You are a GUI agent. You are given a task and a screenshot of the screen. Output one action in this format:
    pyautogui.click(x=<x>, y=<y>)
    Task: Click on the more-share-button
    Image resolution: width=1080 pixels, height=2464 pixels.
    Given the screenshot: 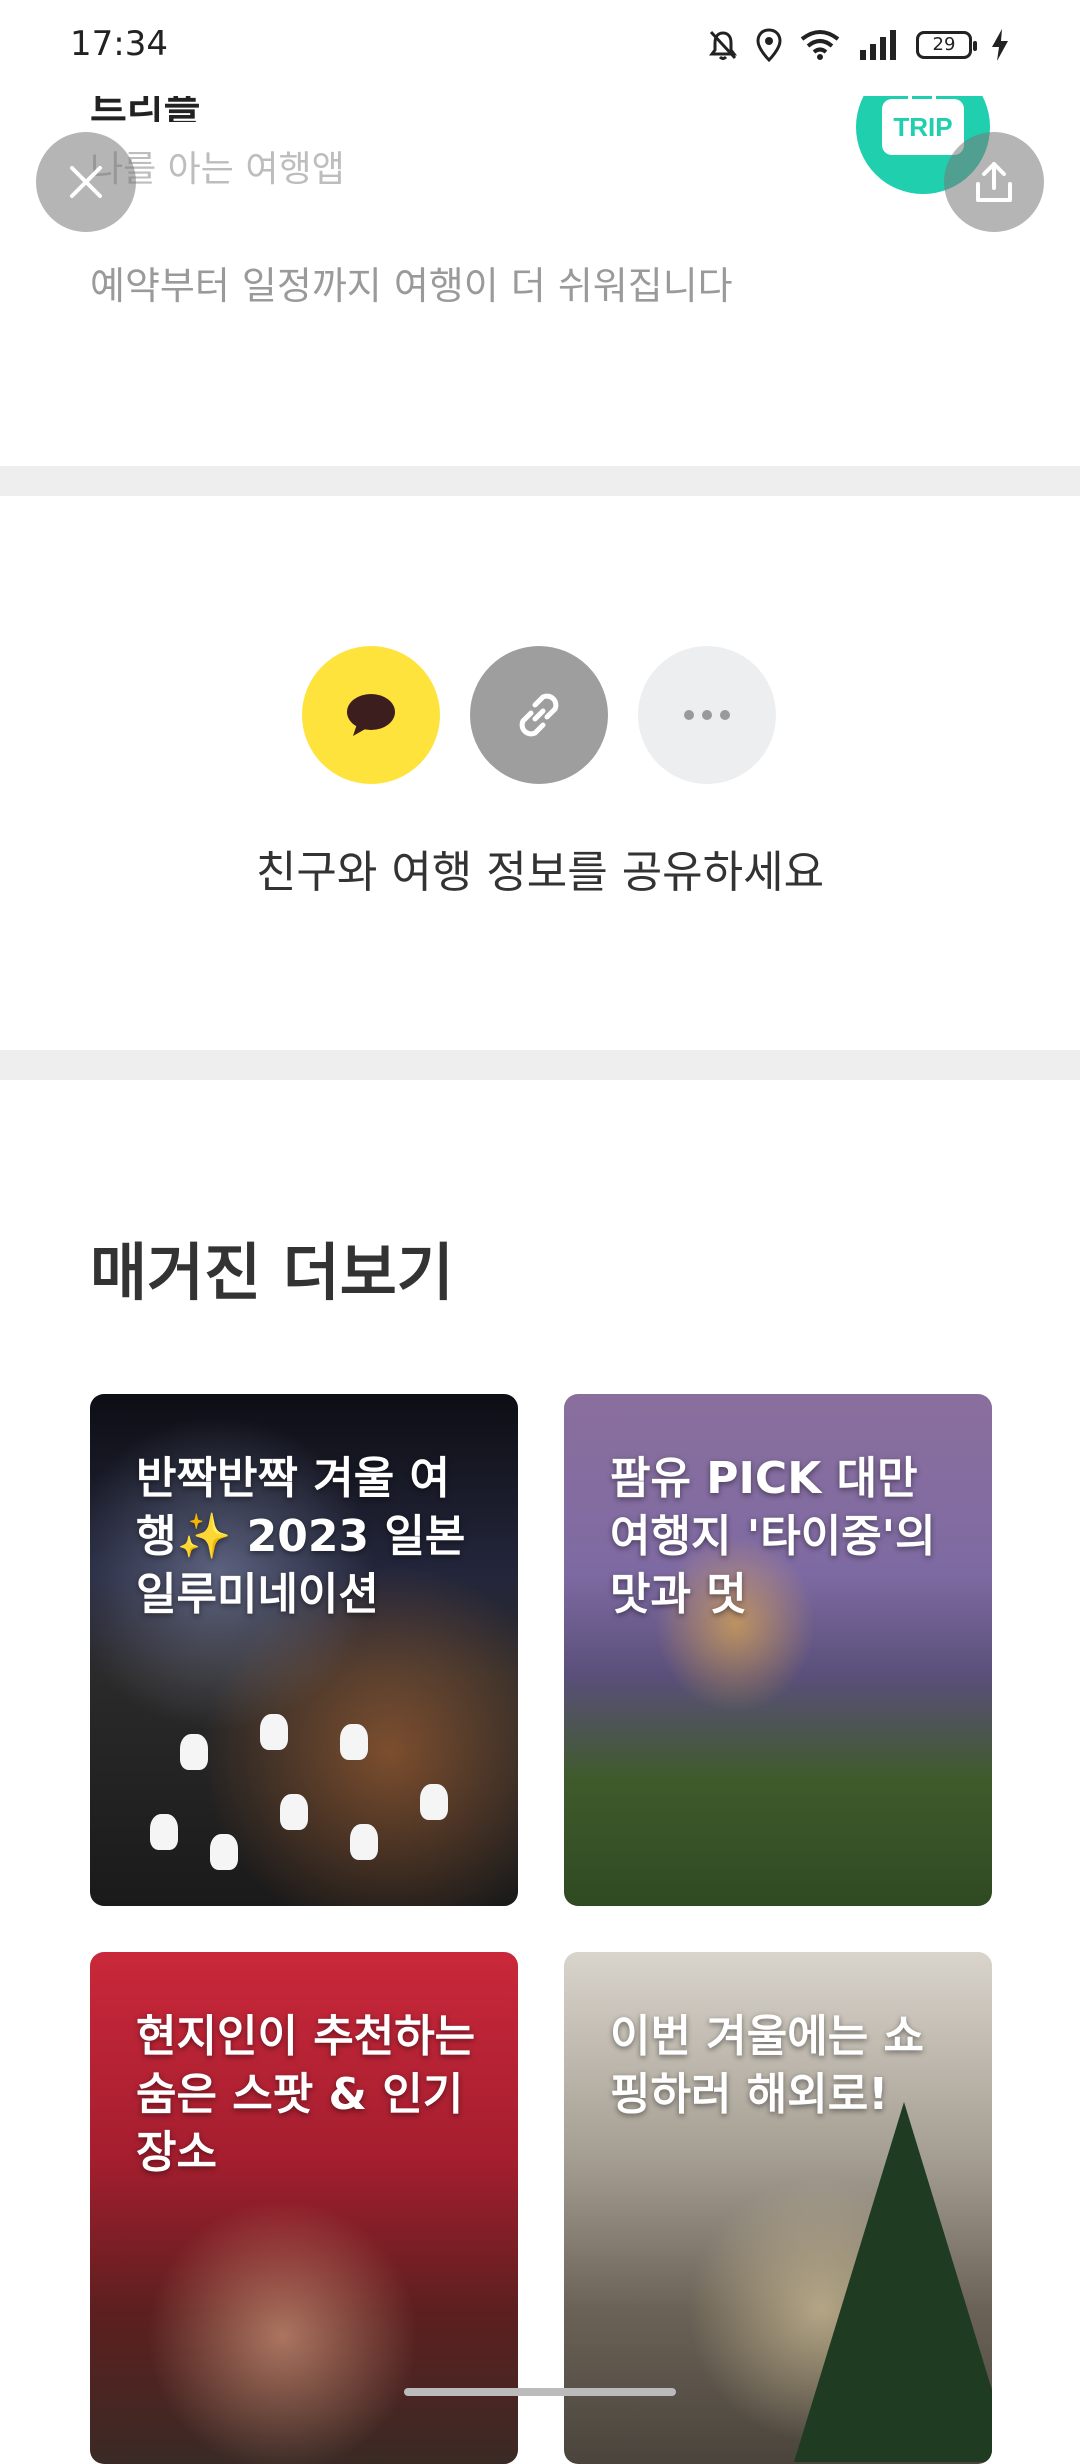 What is the action you would take?
    pyautogui.click(x=707, y=715)
    